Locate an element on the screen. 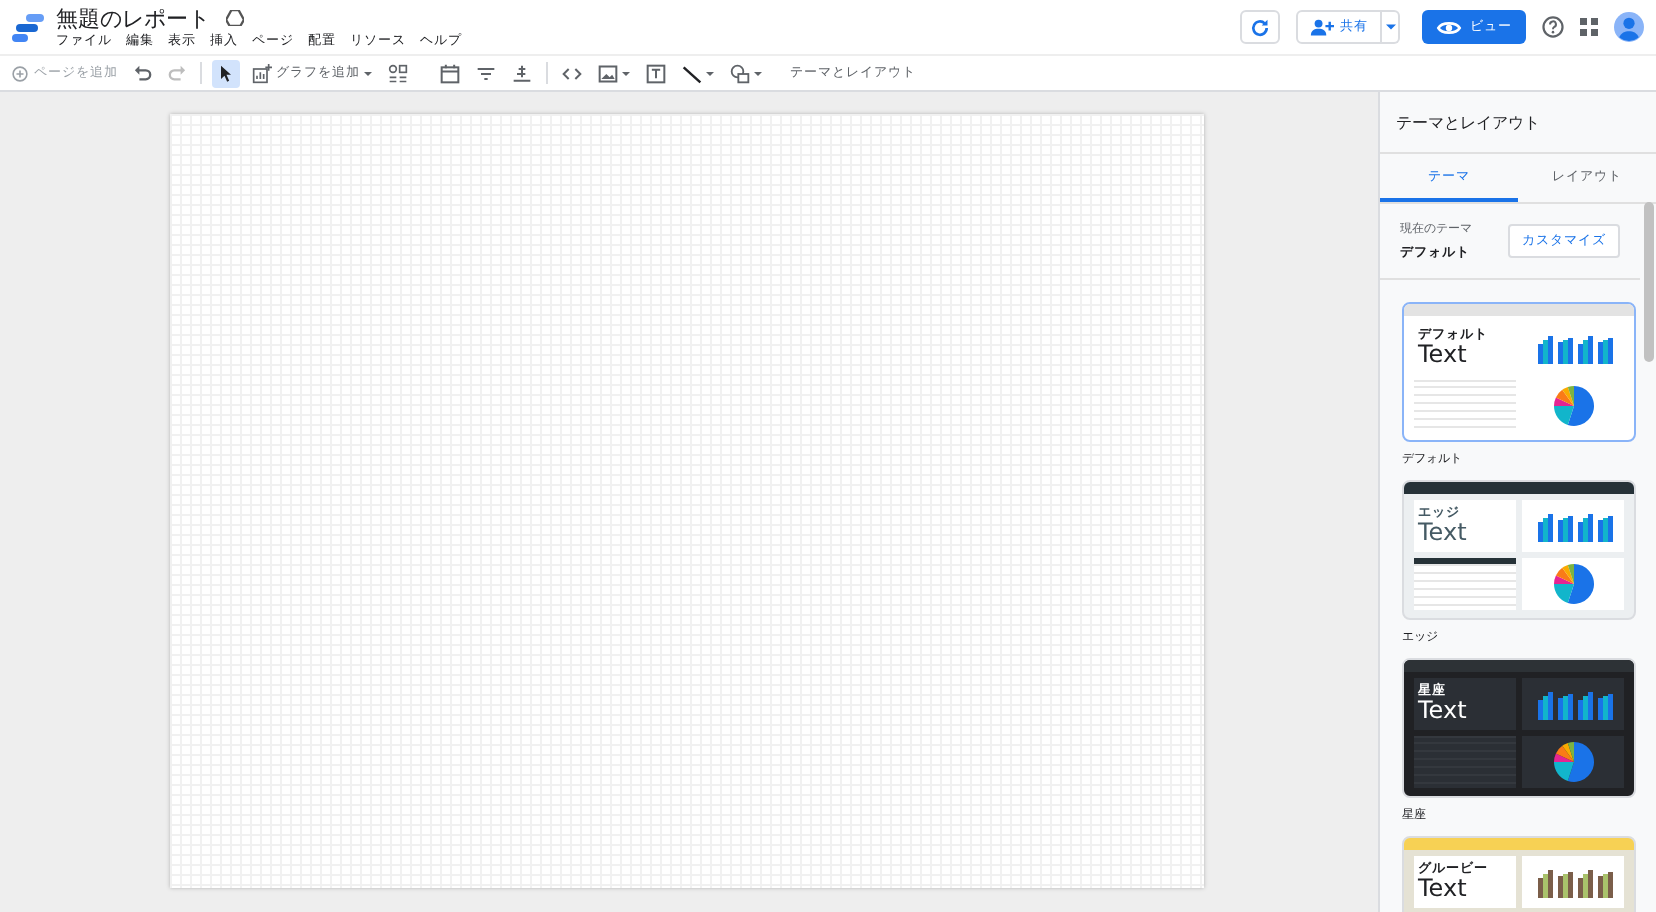 Image resolution: width=1656 pixels, height=912 pixels. shape-icon is located at coordinates (740, 73).